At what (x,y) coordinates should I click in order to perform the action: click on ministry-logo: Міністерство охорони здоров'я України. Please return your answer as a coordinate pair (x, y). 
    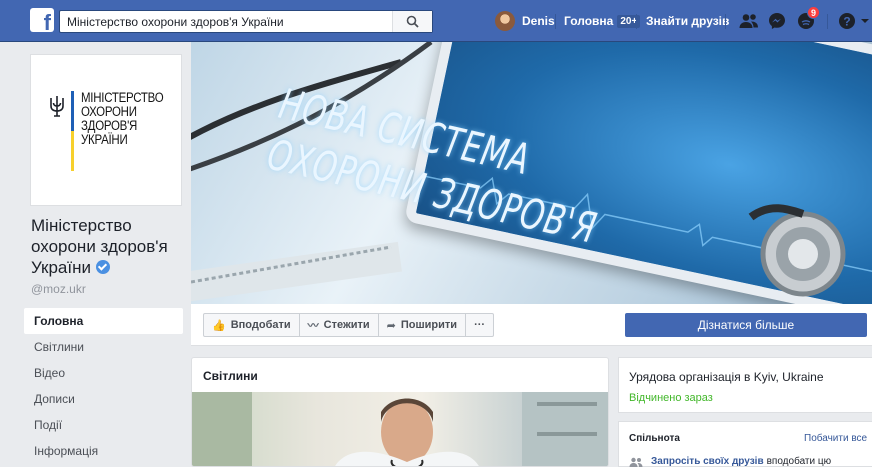
    Looking at the image, I should click on (109, 131).